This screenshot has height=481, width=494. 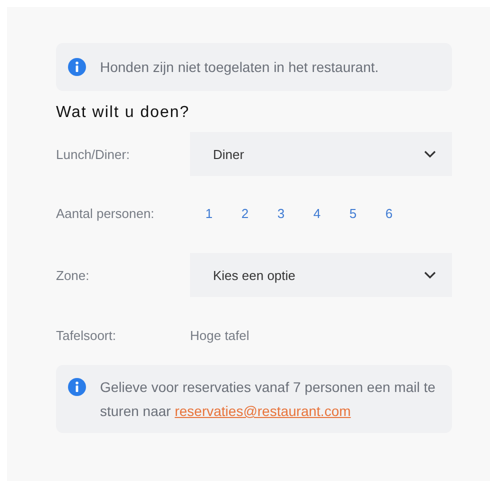 What do you see at coordinates (245, 213) in the screenshot?
I see `number-link: 2` at bounding box center [245, 213].